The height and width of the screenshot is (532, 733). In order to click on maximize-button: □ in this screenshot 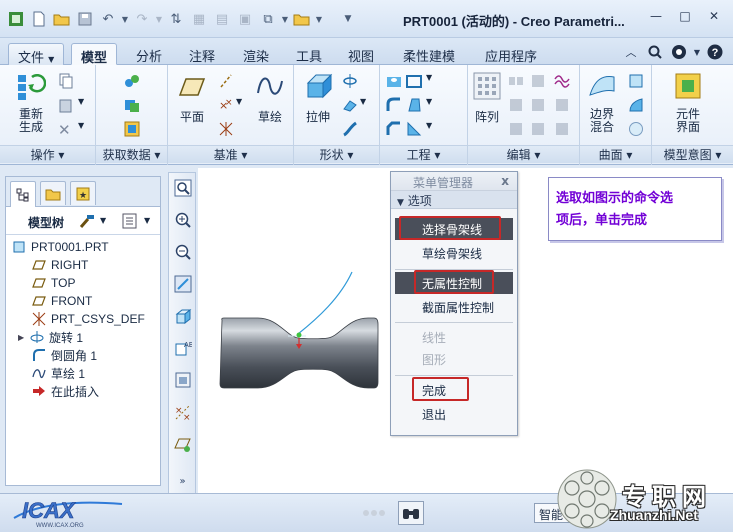, I will do `click(685, 16)`.